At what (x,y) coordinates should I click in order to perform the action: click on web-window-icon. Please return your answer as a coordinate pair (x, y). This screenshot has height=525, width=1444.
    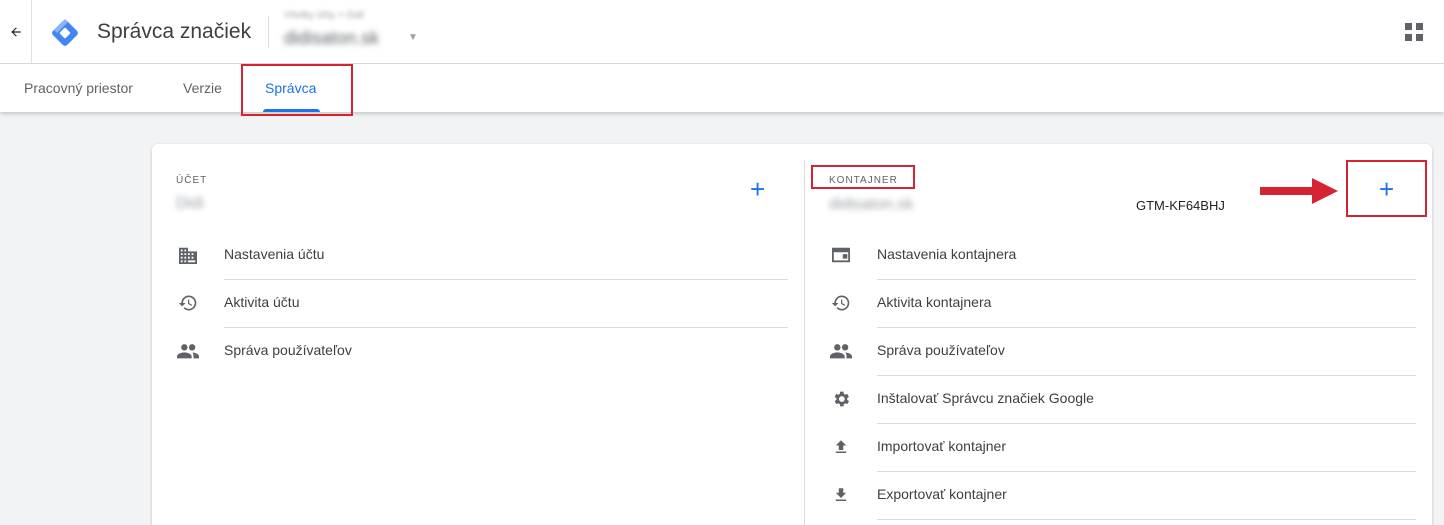
    Looking at the image, I should click on (841, 255).